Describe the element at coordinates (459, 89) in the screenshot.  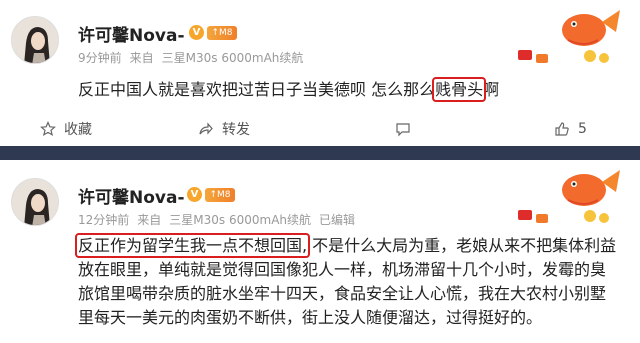
I see `highlighted-text: 贱骨头` at that location.